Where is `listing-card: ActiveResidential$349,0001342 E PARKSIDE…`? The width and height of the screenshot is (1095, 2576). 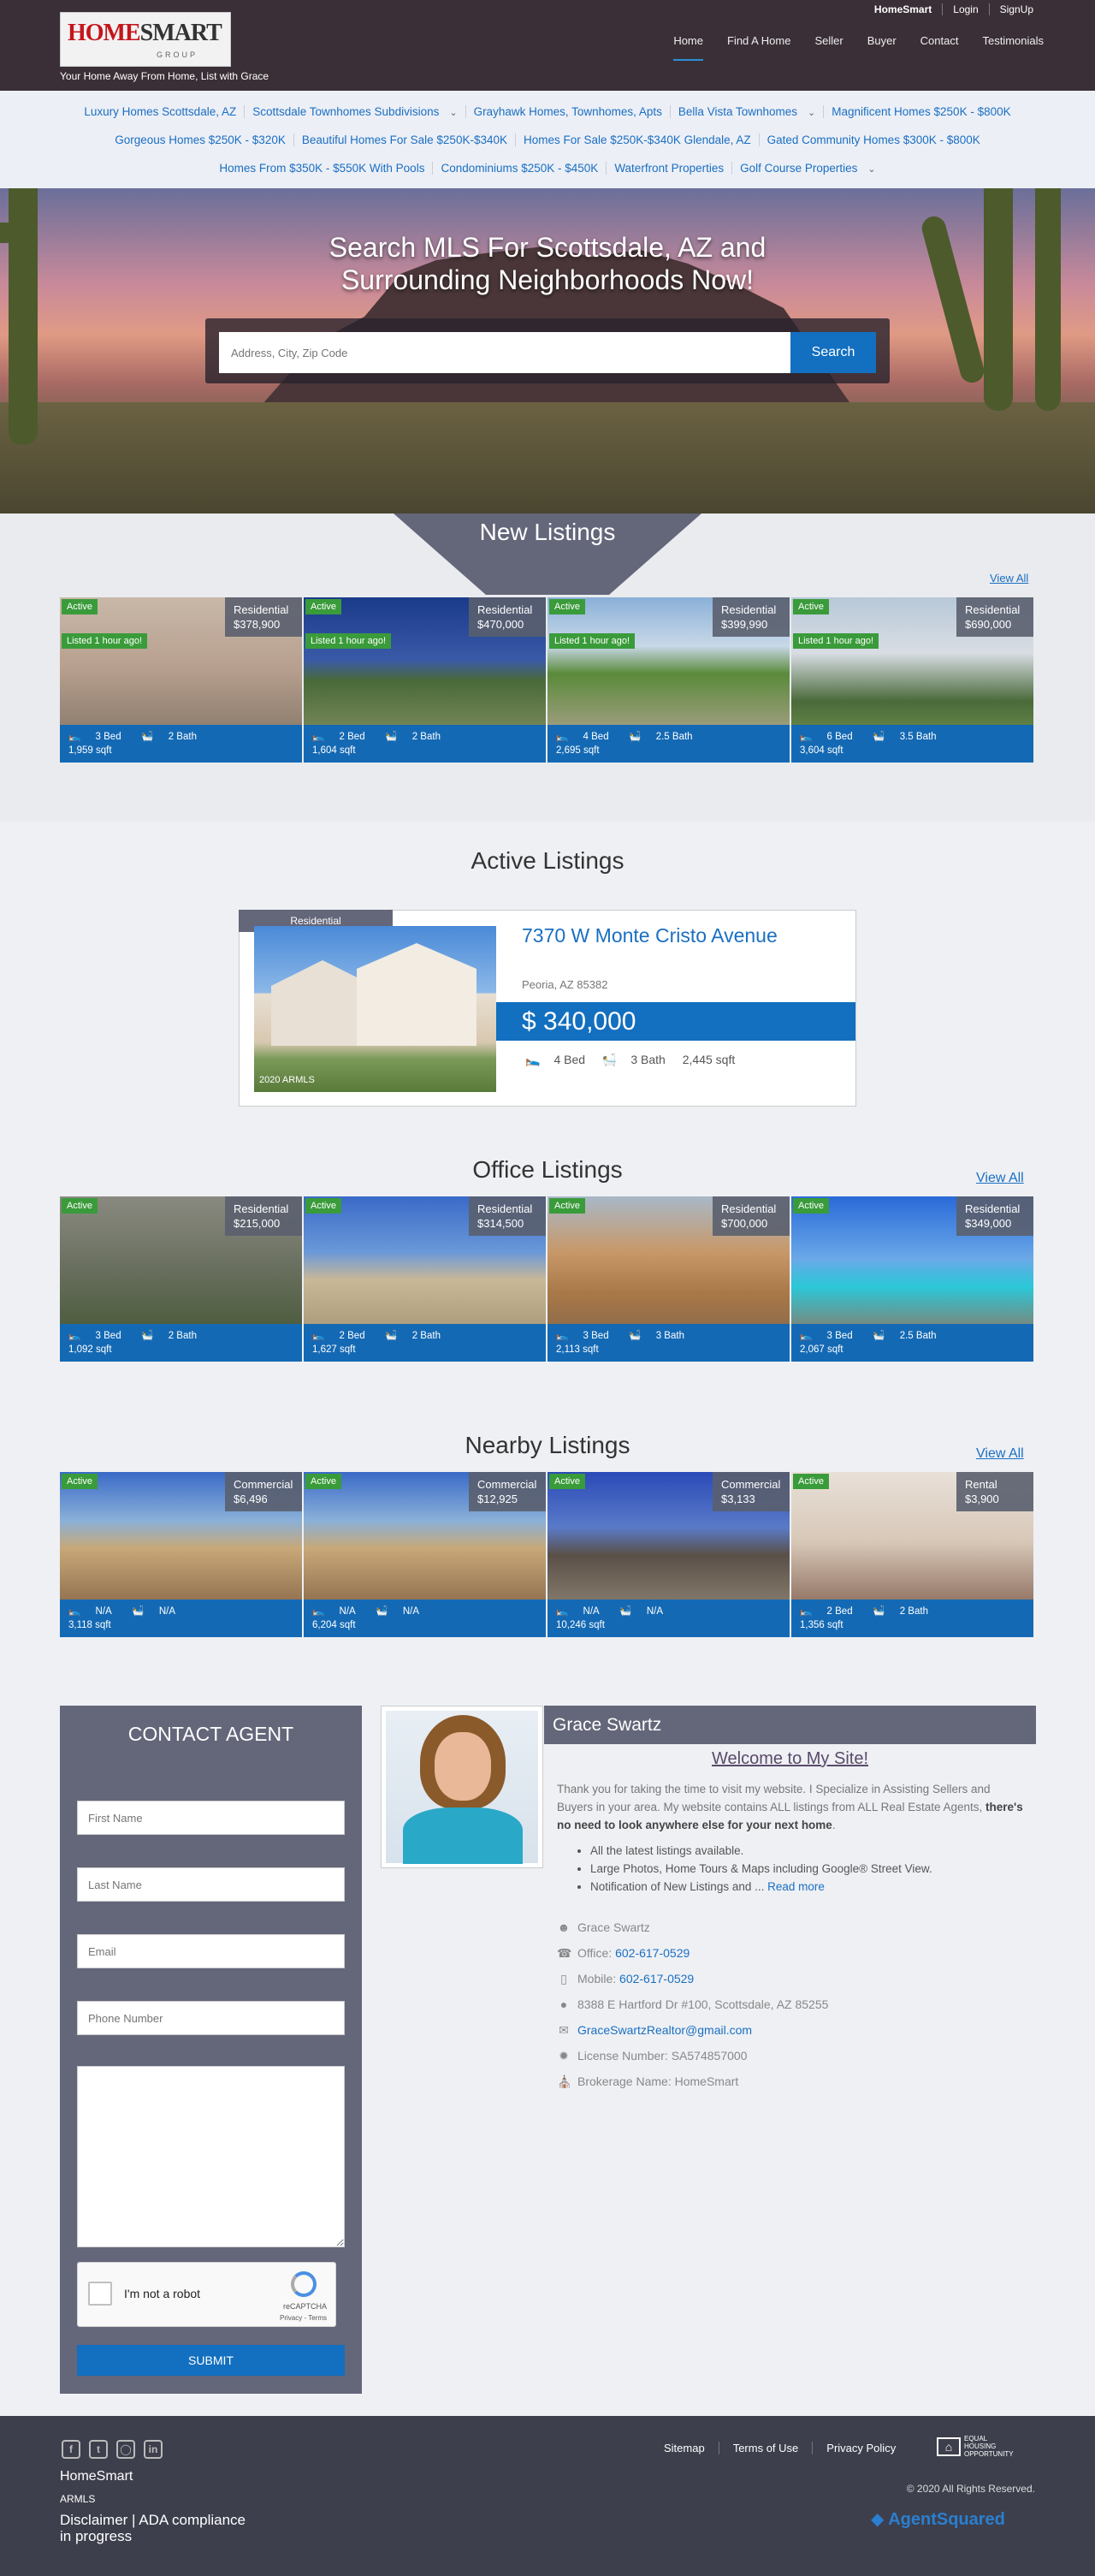 listing-card: ActiveResidential$349,0001342 E PARKSIDE… is located at coordinates (912, 1279).